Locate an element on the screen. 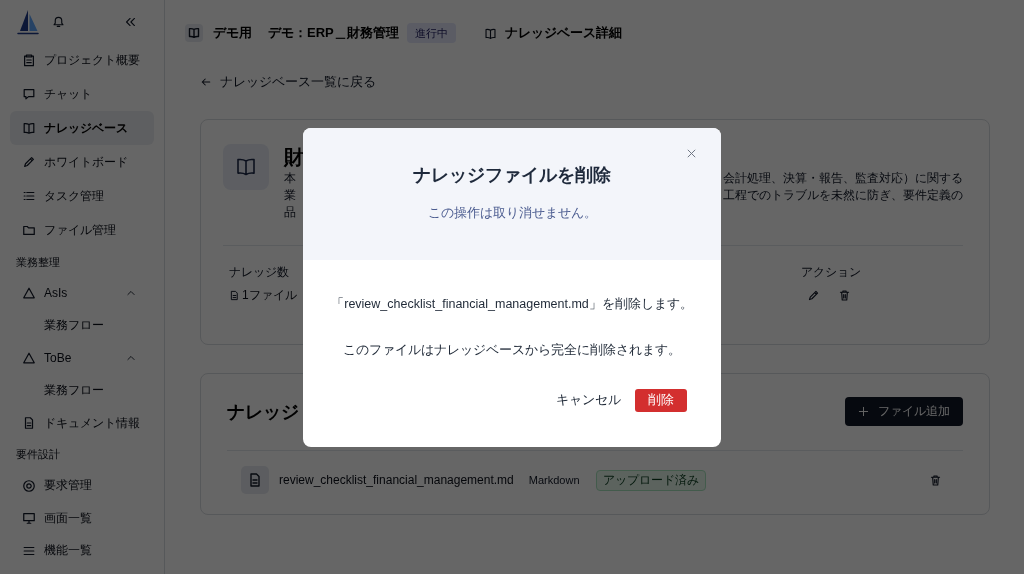  add-file-button: ファイル追加 is located at coordinates (904, 411).